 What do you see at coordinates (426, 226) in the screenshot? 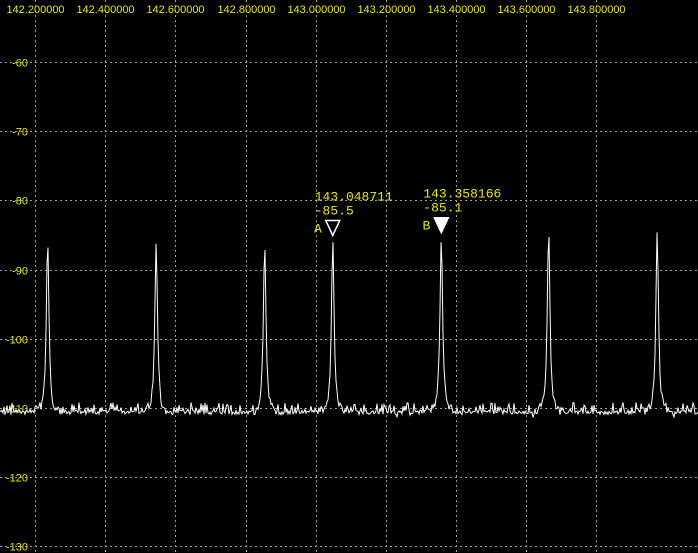
I see `marker-b-label: B` at bounding box center [426, 226].